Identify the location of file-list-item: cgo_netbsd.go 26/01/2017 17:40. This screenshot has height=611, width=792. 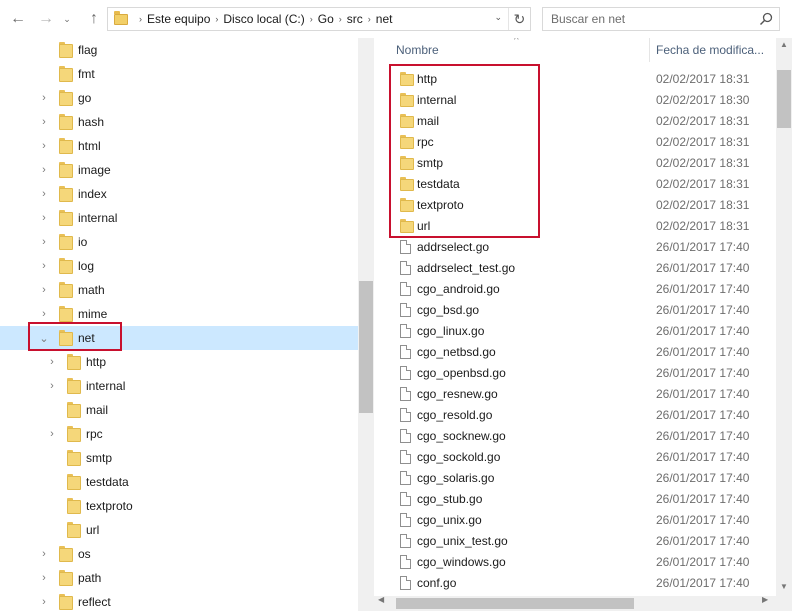
(583, 352).